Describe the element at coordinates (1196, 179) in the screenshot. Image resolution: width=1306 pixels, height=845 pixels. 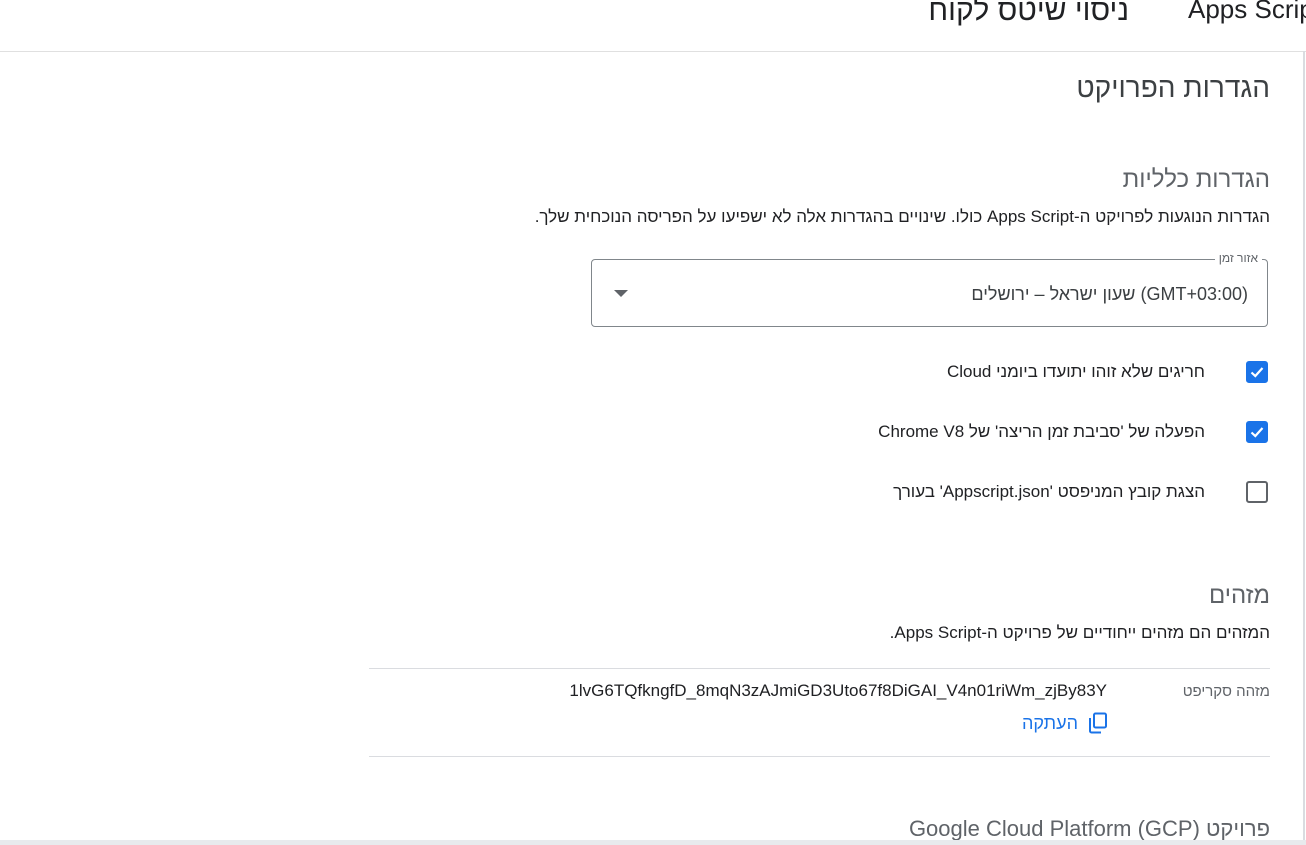
I see `general-settings-title: הגדרות כלליות` at that location.